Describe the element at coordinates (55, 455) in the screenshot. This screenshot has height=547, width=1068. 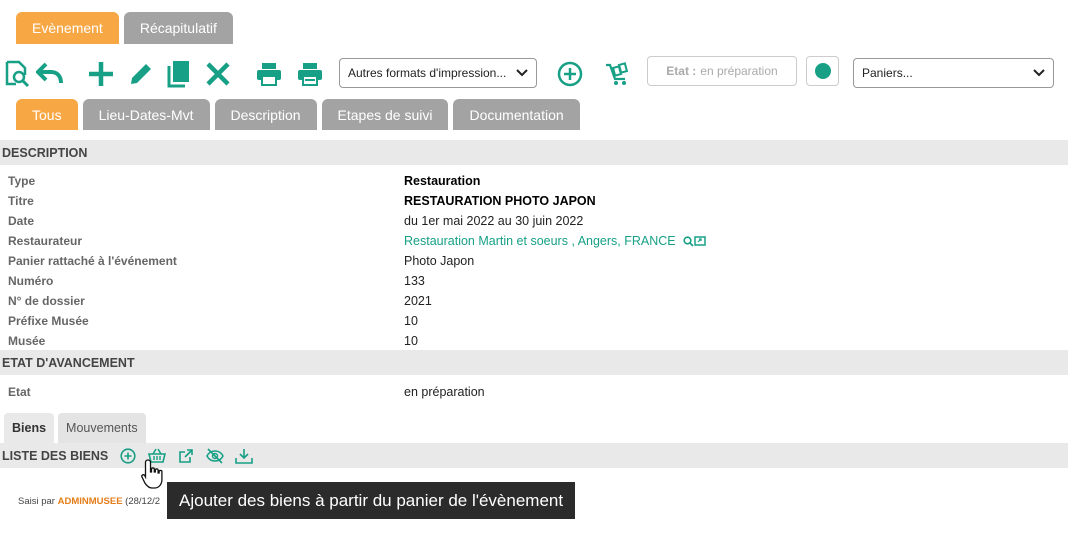
I see `liste-biens-title: LISTE DES BIENS` at that location.